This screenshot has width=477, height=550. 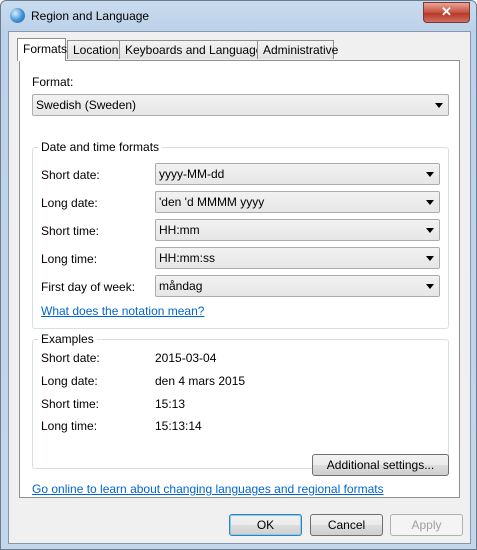 I want to click on tab-formats: Formats, so click(x=42, y=49).